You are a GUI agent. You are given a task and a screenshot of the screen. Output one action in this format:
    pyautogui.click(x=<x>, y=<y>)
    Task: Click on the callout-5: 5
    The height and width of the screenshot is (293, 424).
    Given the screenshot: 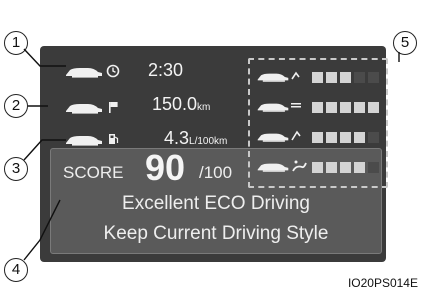 What is the action you would take?
    pyautogui.click(x=405, y=43)
    